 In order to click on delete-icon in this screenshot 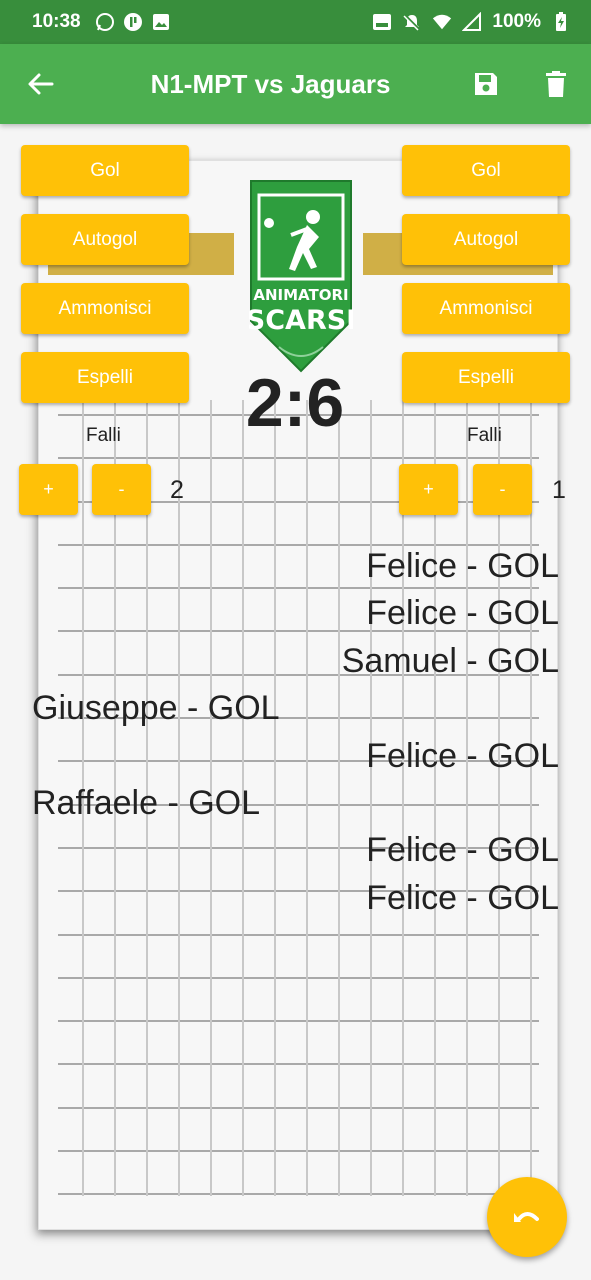, I will do `click(556, 84)`.